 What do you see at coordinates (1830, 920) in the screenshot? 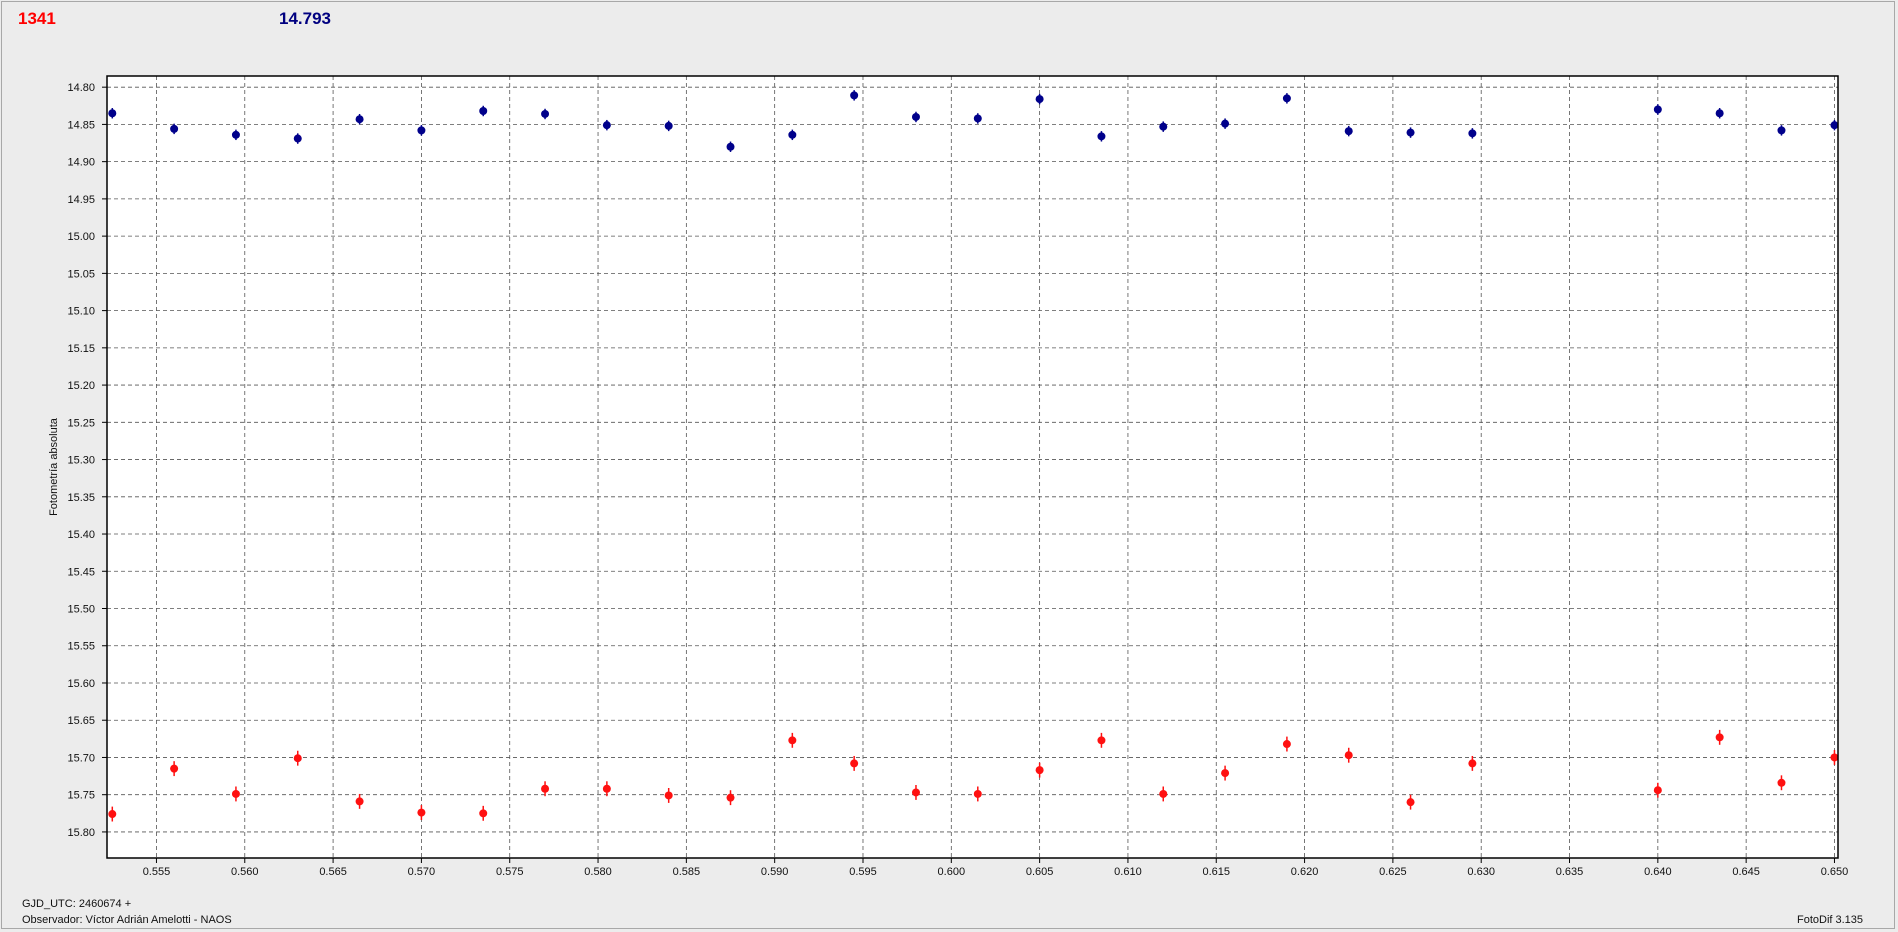
I see `software-version: FotoDif 3.135` at bounding box center [1830, 920].